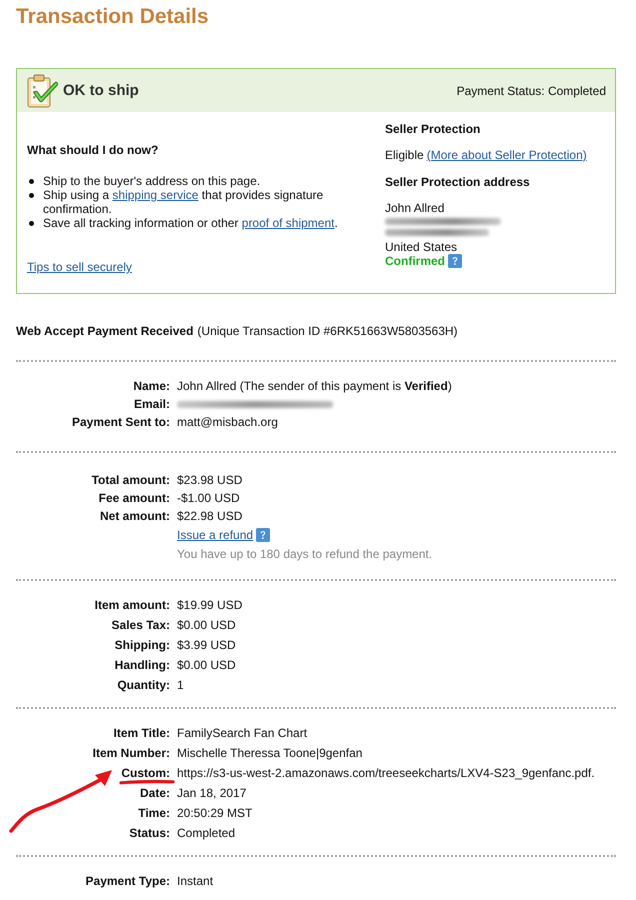 The image size is (636, 900). I want to click on field-value: $3.99 USD, so click(206, 645).